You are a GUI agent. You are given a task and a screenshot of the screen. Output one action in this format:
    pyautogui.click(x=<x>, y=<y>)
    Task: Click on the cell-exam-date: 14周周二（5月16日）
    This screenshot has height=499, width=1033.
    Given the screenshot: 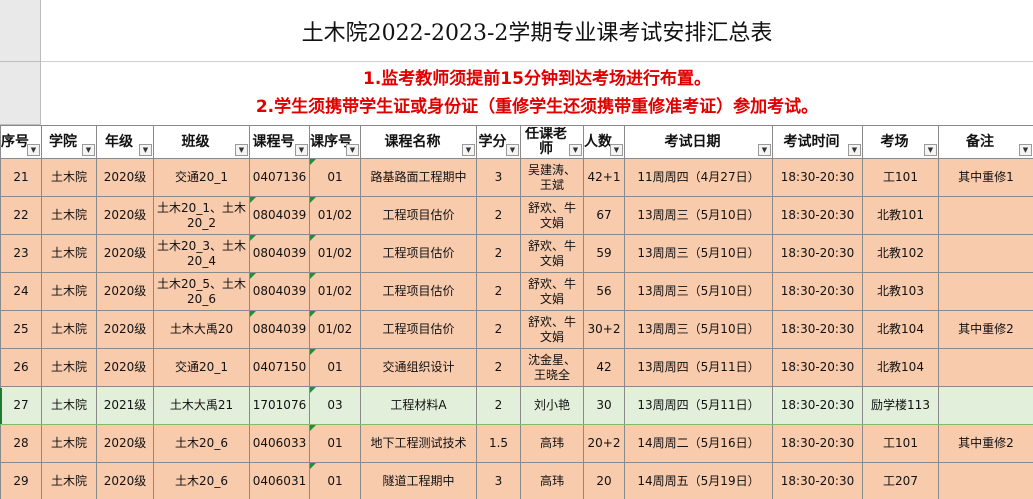 What is the action you would take?
    pyautogui.click(x=698, y=443)
    